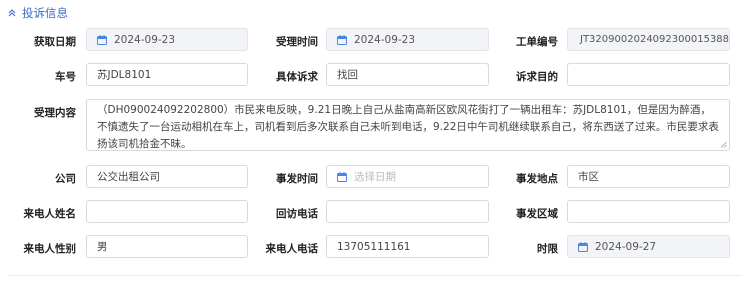 The width and height of the screenshot is (750, 290). Describe the element at coordinates (375, 177) in the screenshot. I see `incident-time-placeholder: 选择日期` at that location.